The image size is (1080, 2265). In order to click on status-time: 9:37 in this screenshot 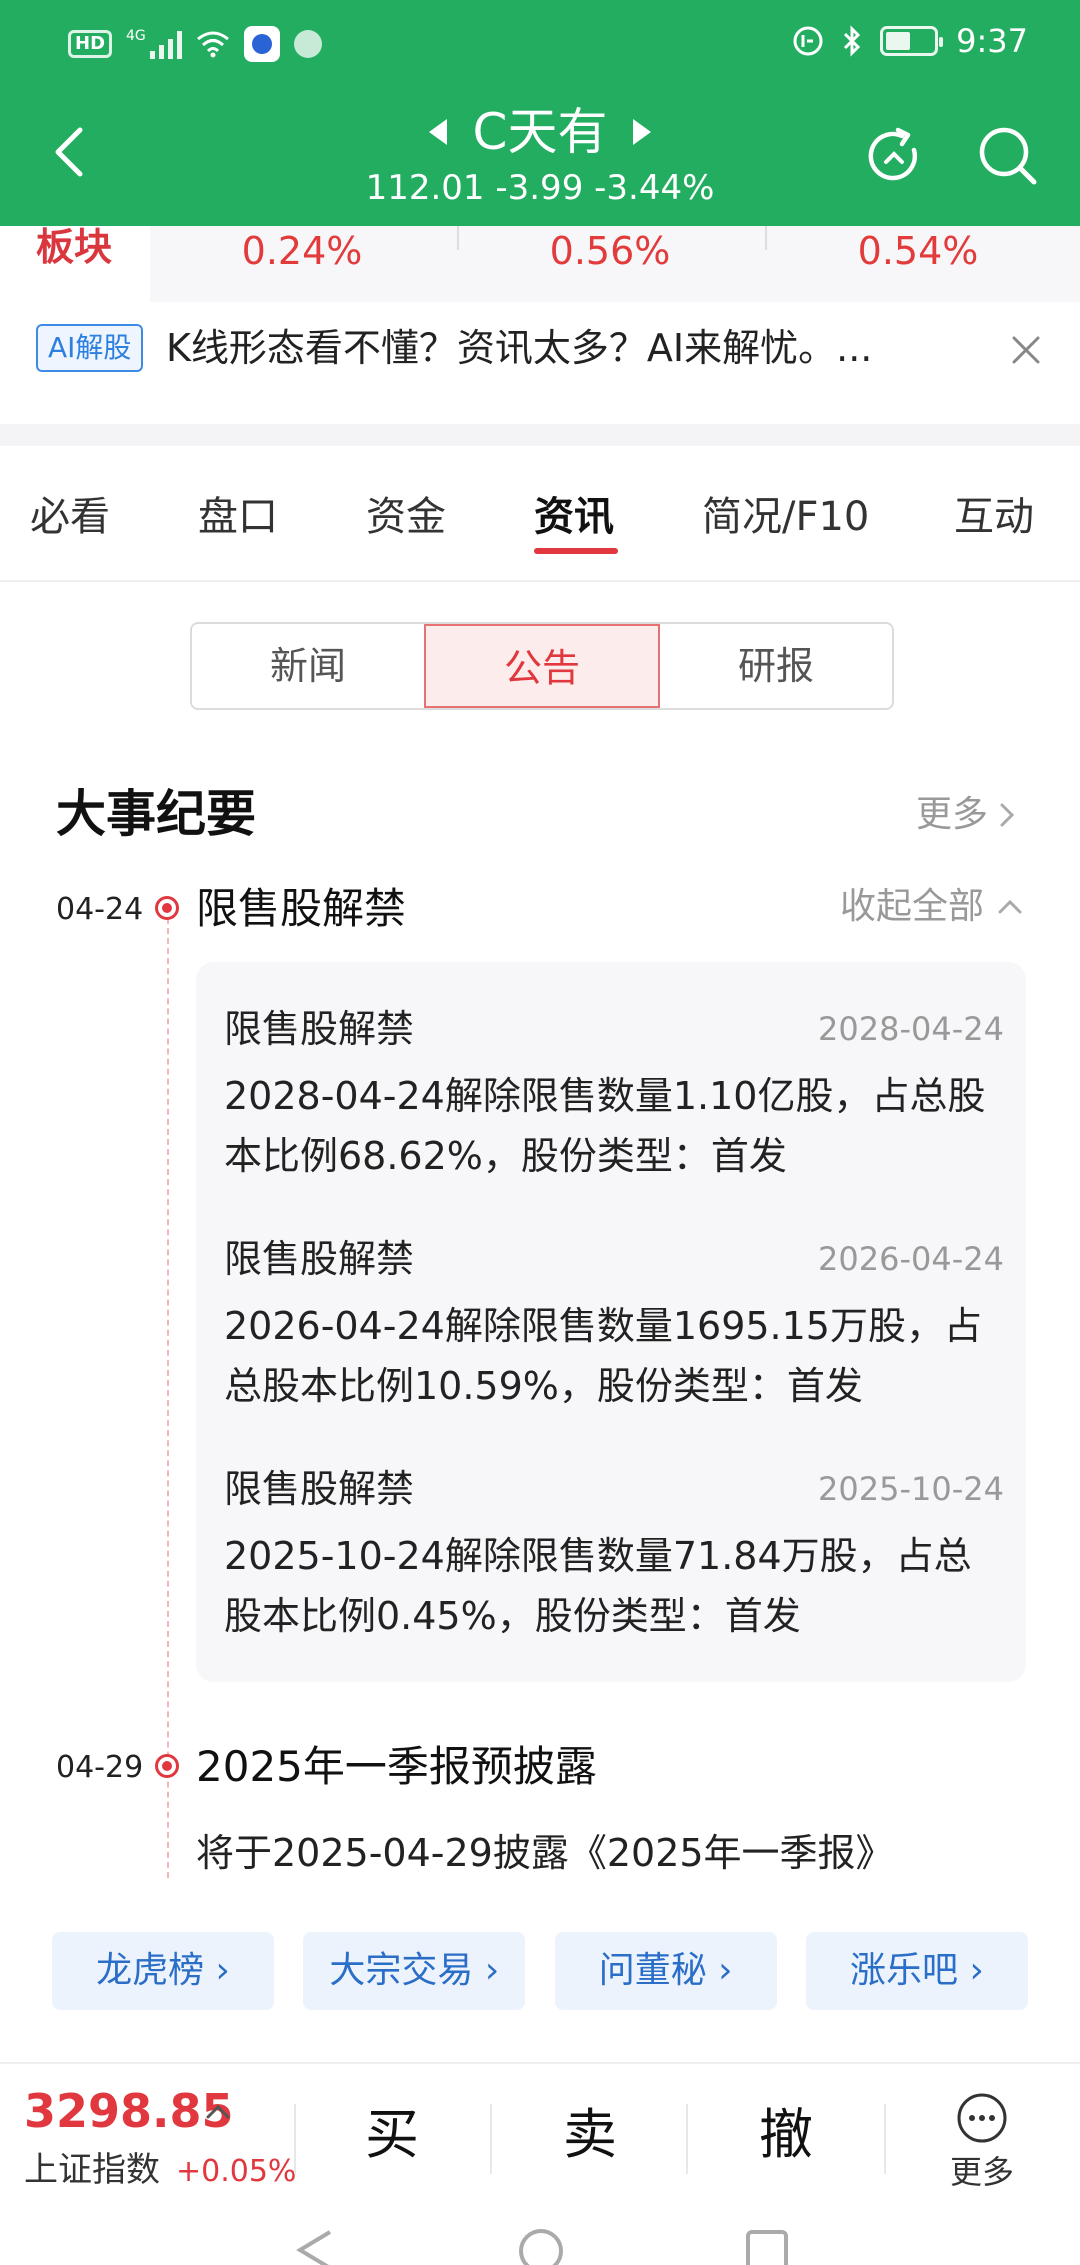, I will do `click(992, 41)`.